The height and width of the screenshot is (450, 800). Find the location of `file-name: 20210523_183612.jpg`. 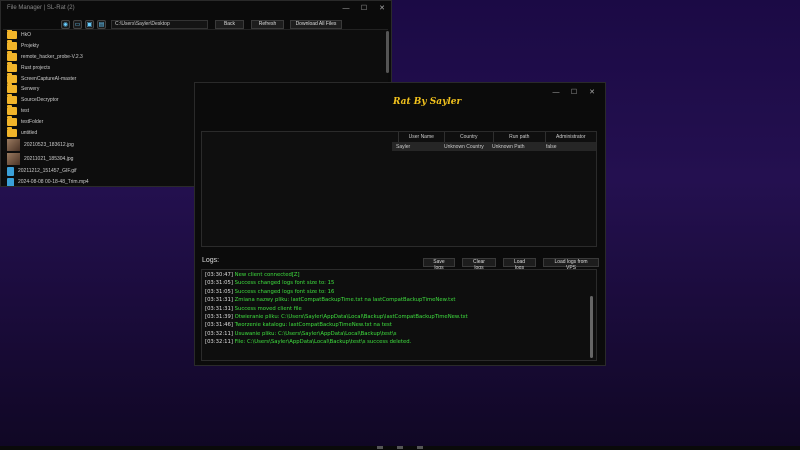

file-name: 20210523_183612.jpg is located at coordinates (49, 144).